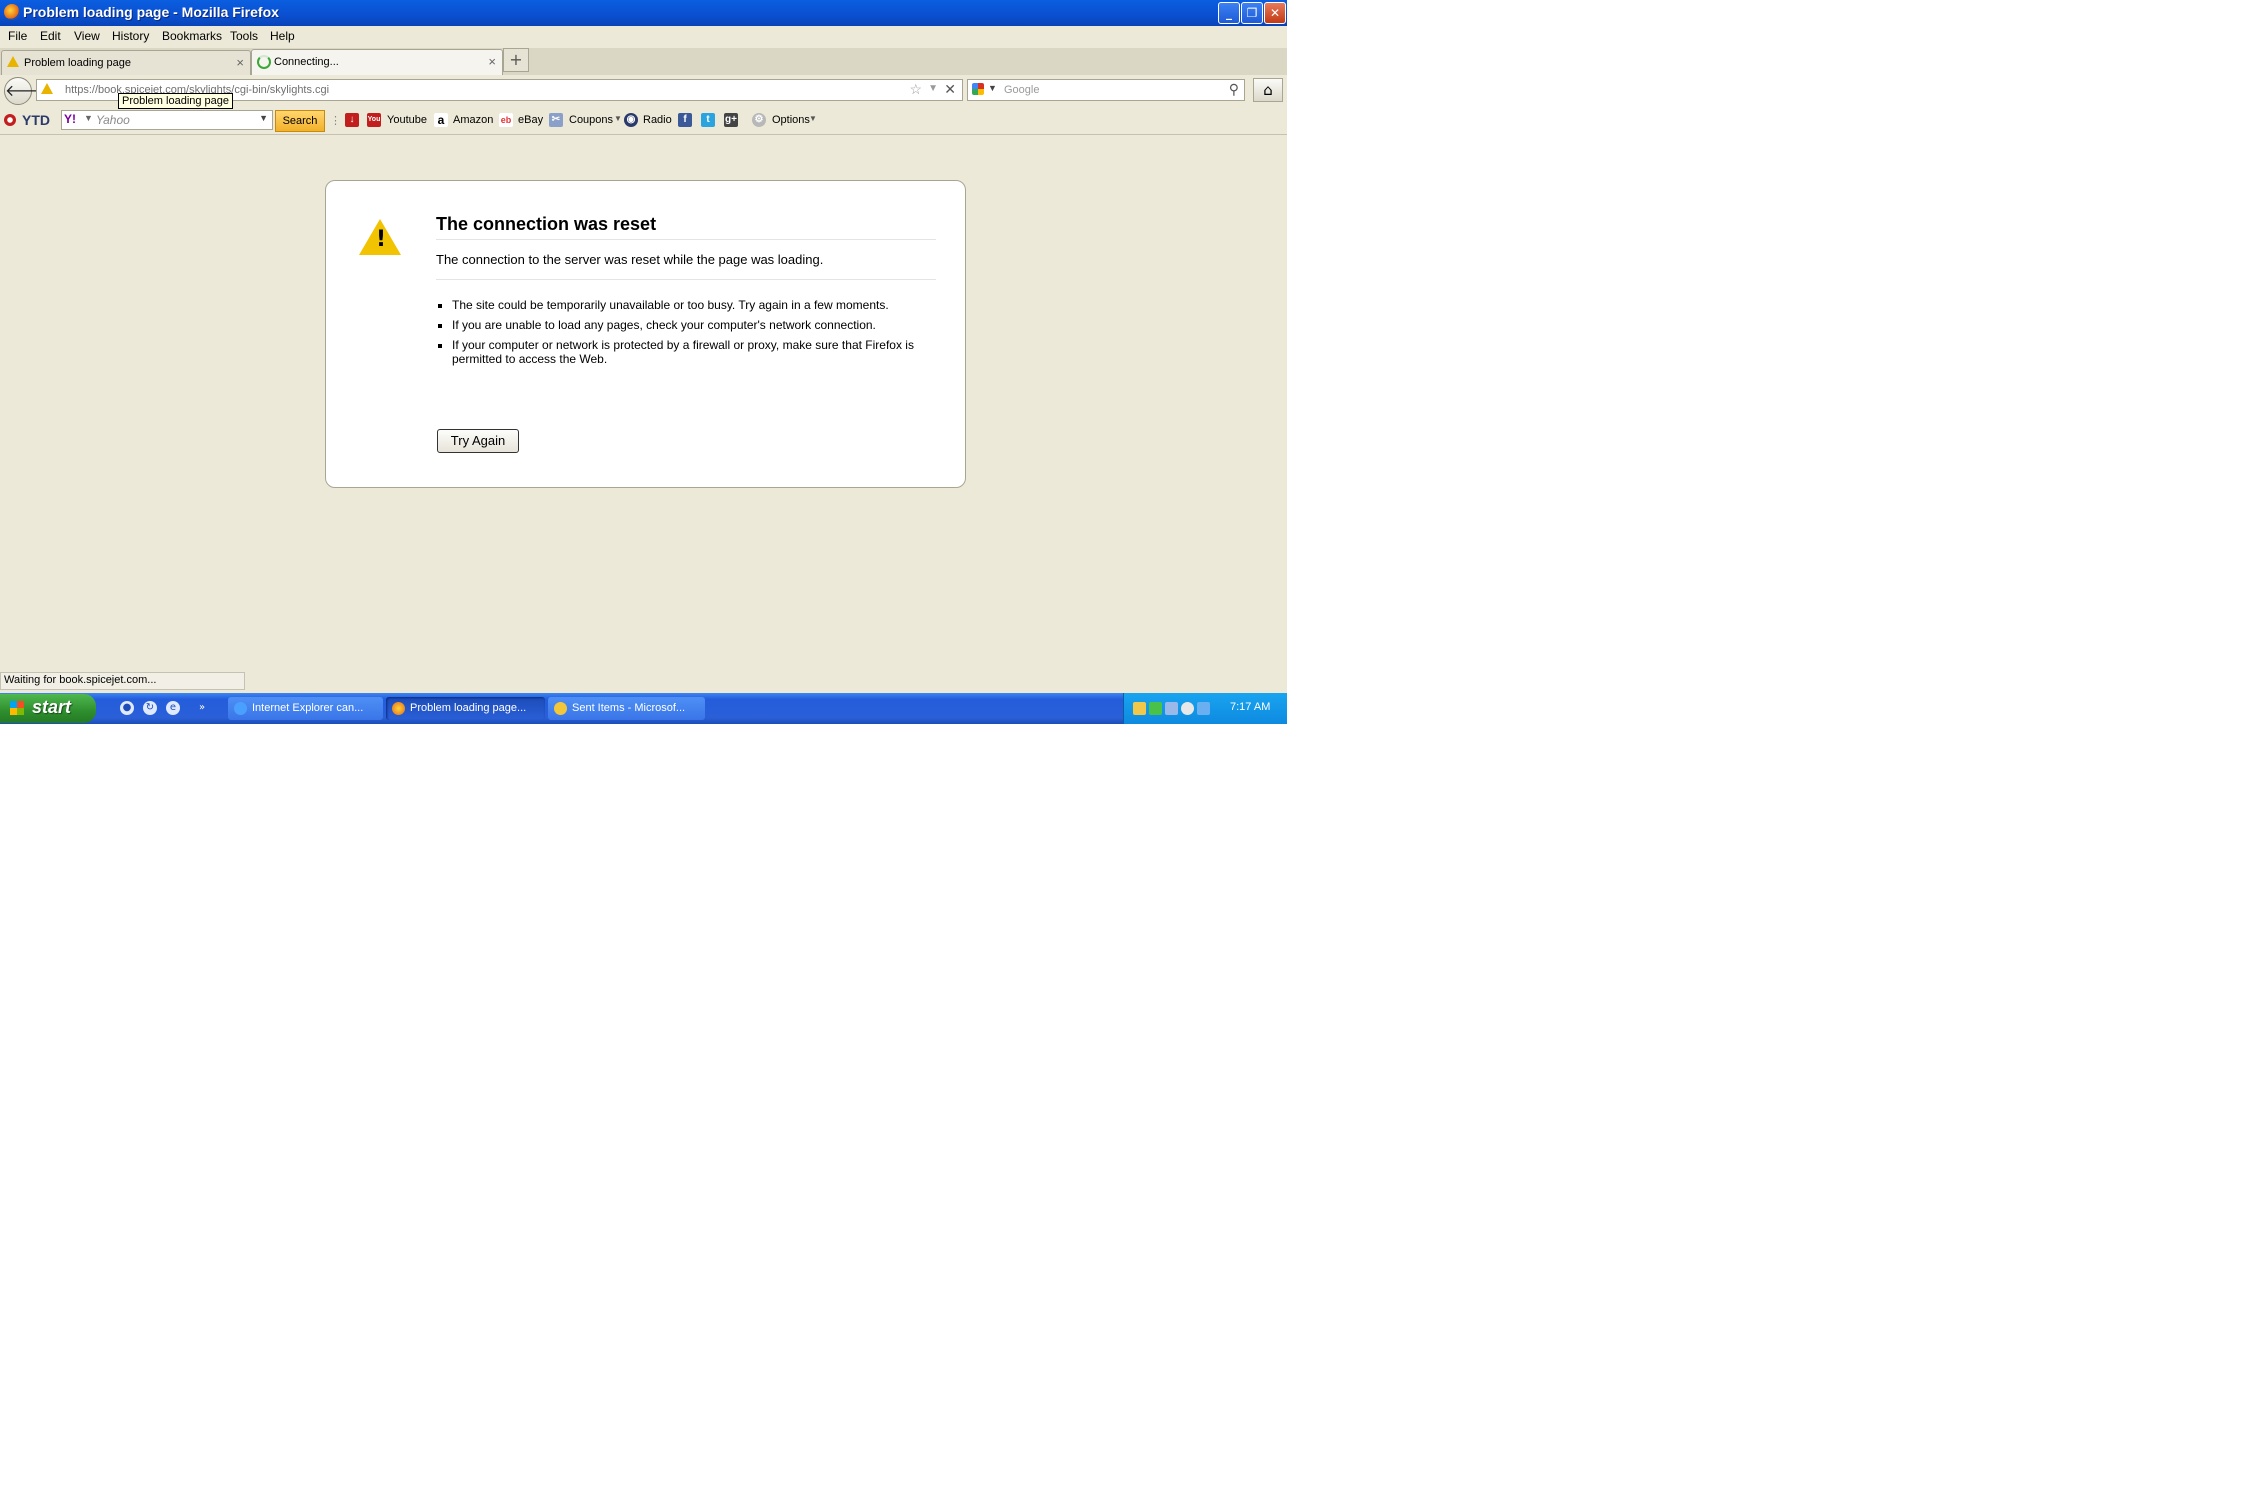  Describe the element at coordinates (1187, 708) in the screenshot. I see `tray-volume-icon` at that location.